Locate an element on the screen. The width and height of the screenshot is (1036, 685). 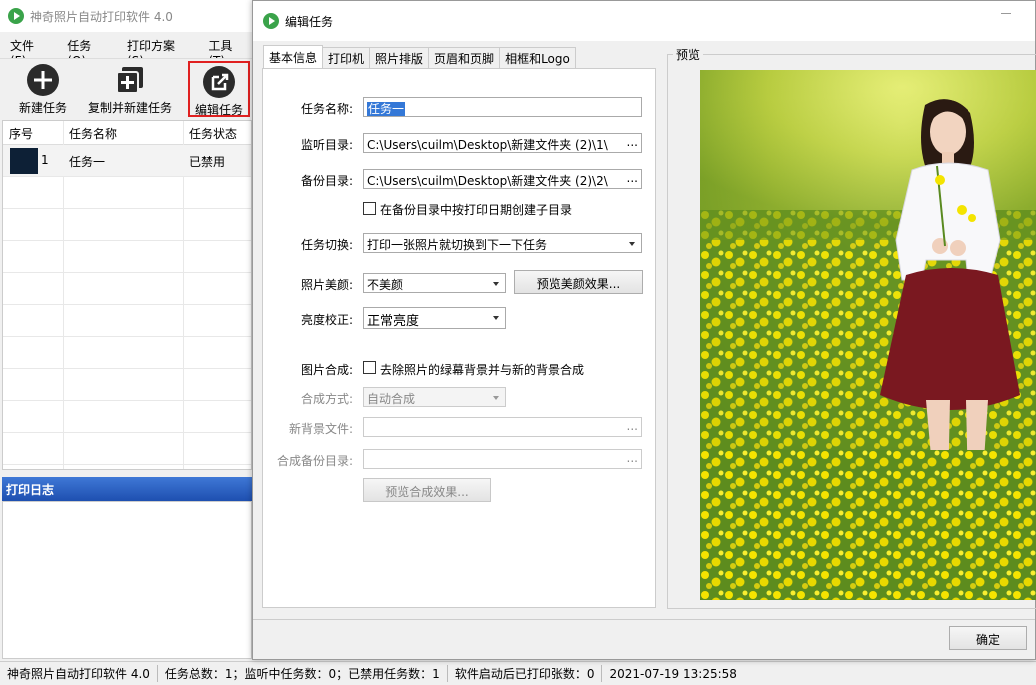
task-name-label: 任务名称: is located at coordinates (326, 109).